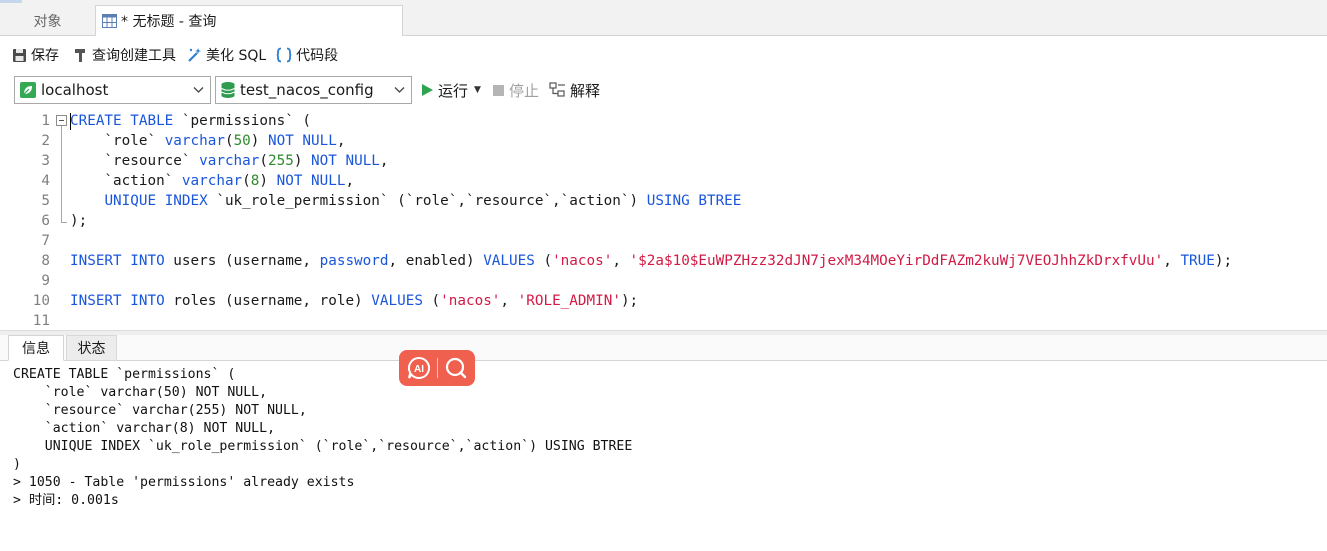  I want to click on code-token: `resource`, so click(135, 161).